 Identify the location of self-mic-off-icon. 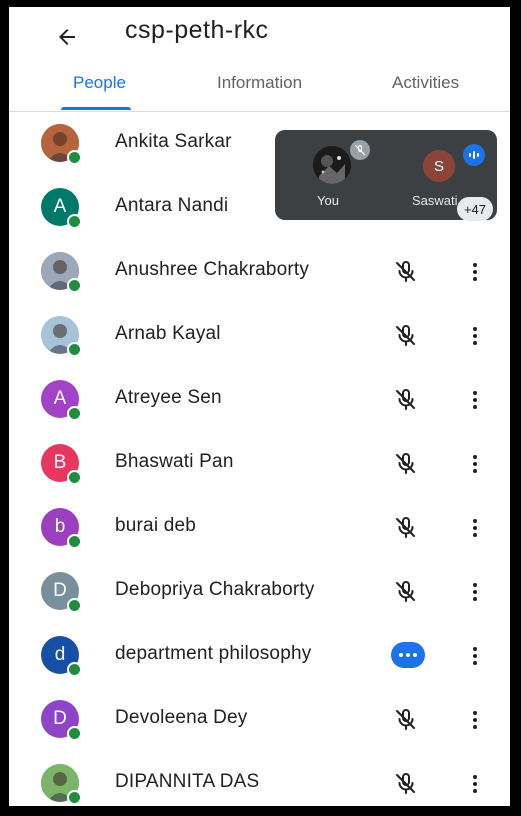
(360, 150).